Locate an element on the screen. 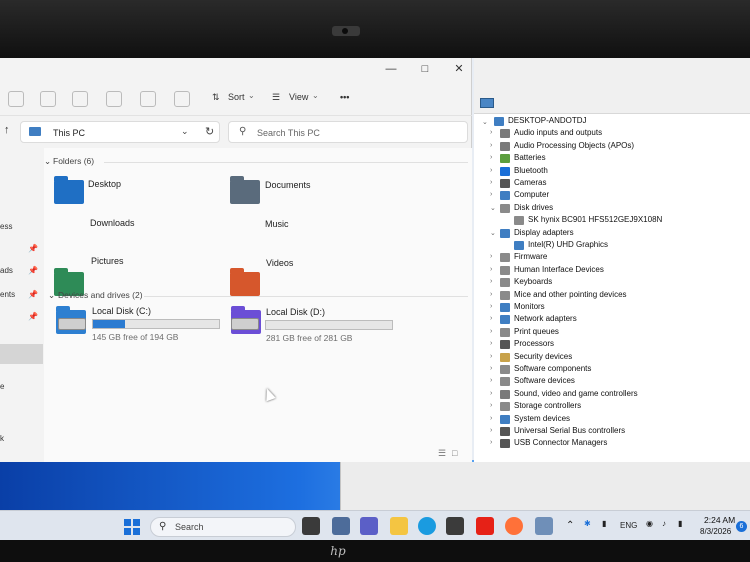 The image size is (750, 562). tree-item-label: Intel(R) UHD Graphics is located at coordinates (568, 244).